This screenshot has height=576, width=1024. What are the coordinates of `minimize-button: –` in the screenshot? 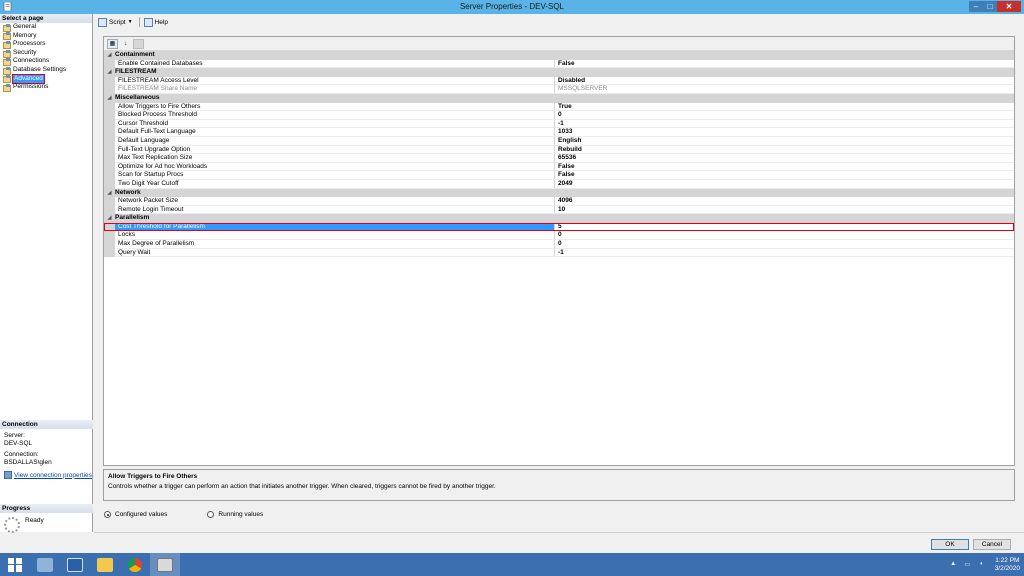 It's located at (976, 6).